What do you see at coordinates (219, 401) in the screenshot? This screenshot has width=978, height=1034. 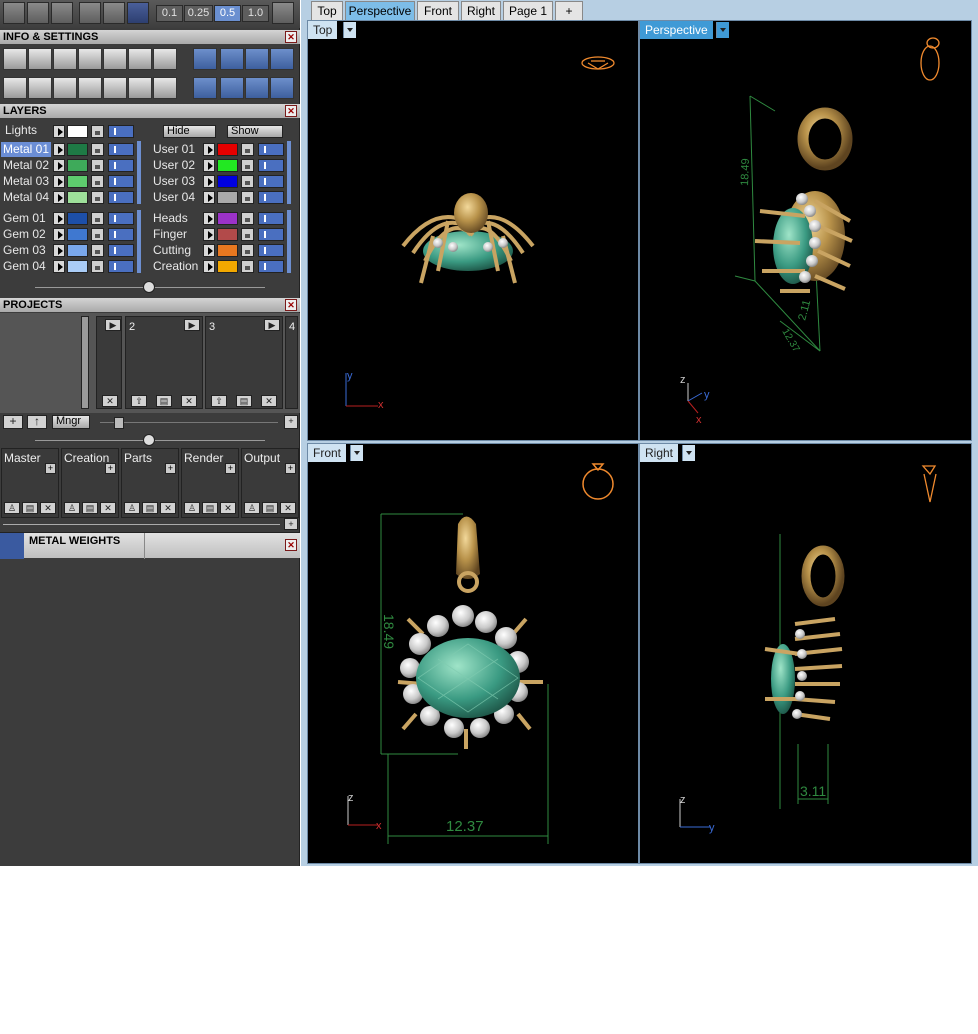 I see `upload-icon: ⇧` at bounding box center [219, 401].